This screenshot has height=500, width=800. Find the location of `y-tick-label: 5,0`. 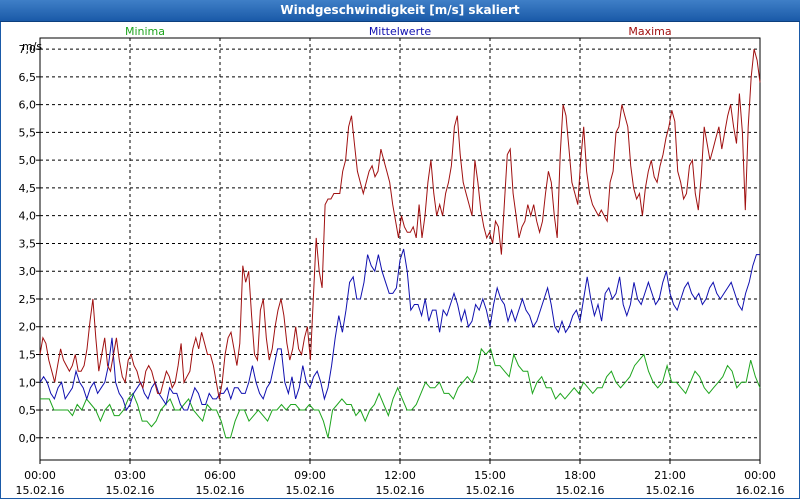

y-tick-label: 5,0 is located at coordinates (28, 160).